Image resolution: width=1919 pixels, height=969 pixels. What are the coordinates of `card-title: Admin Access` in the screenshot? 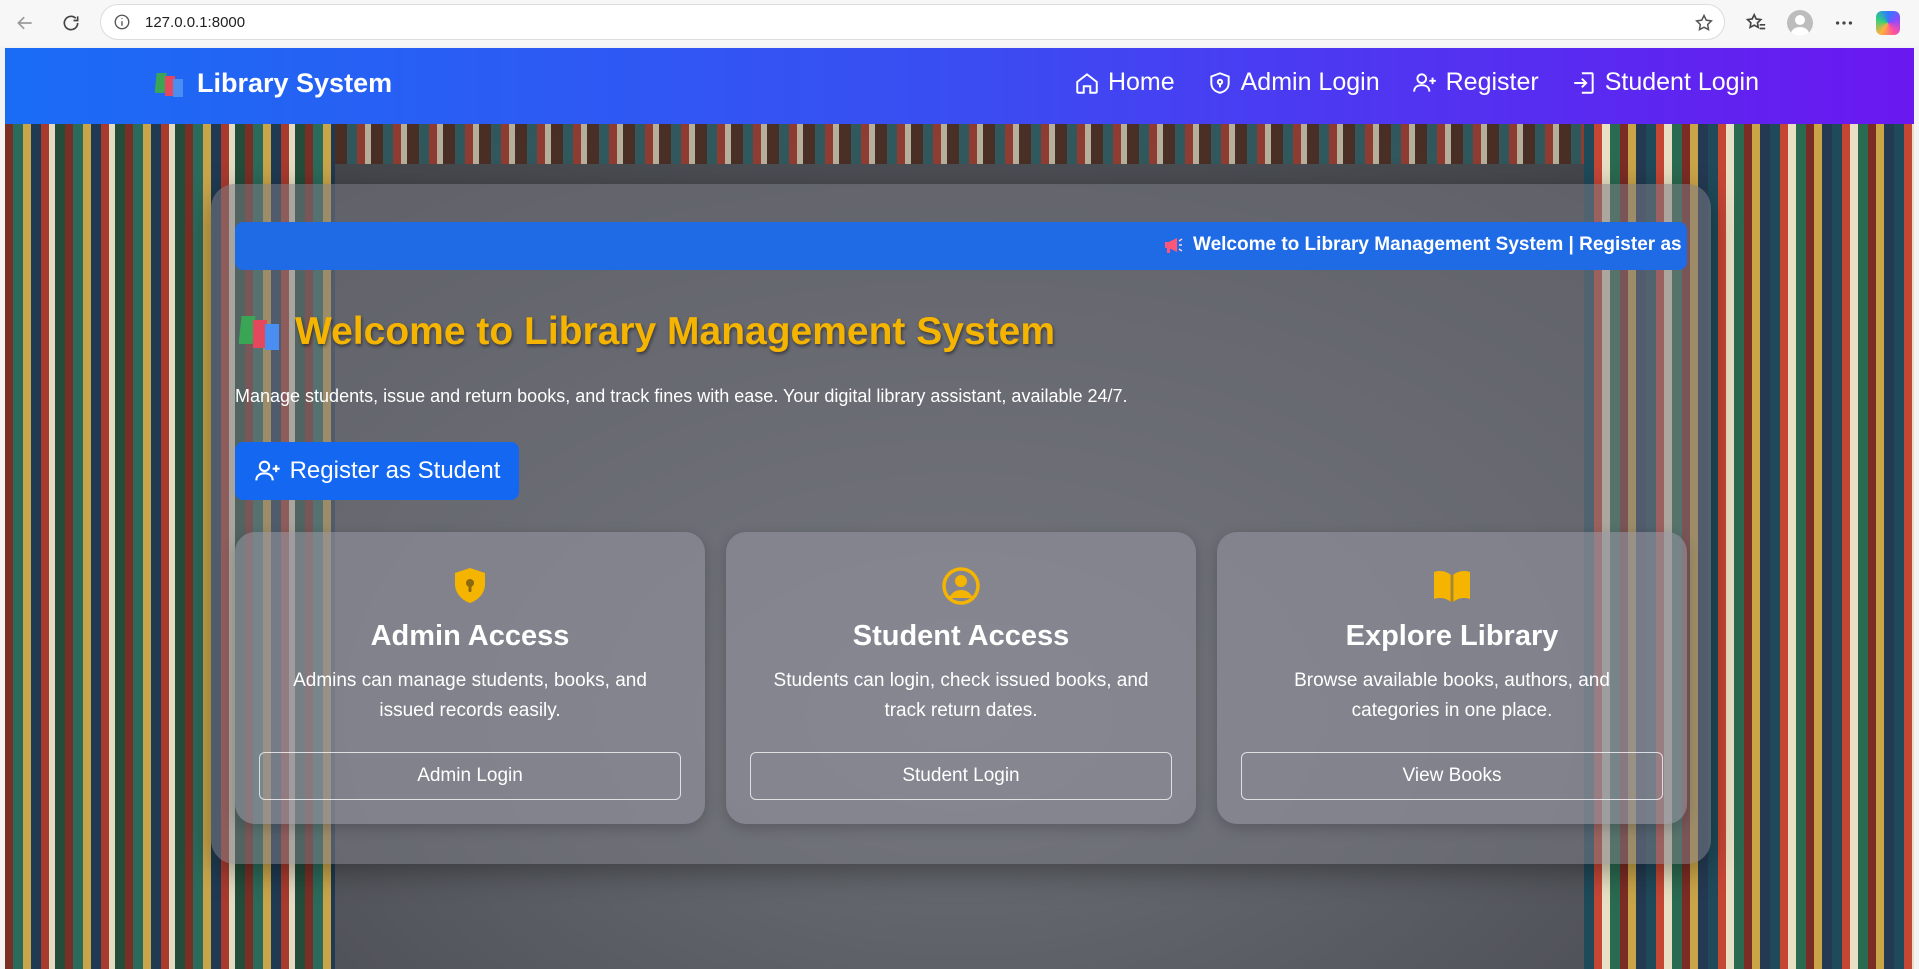 It's located at (470, 636).